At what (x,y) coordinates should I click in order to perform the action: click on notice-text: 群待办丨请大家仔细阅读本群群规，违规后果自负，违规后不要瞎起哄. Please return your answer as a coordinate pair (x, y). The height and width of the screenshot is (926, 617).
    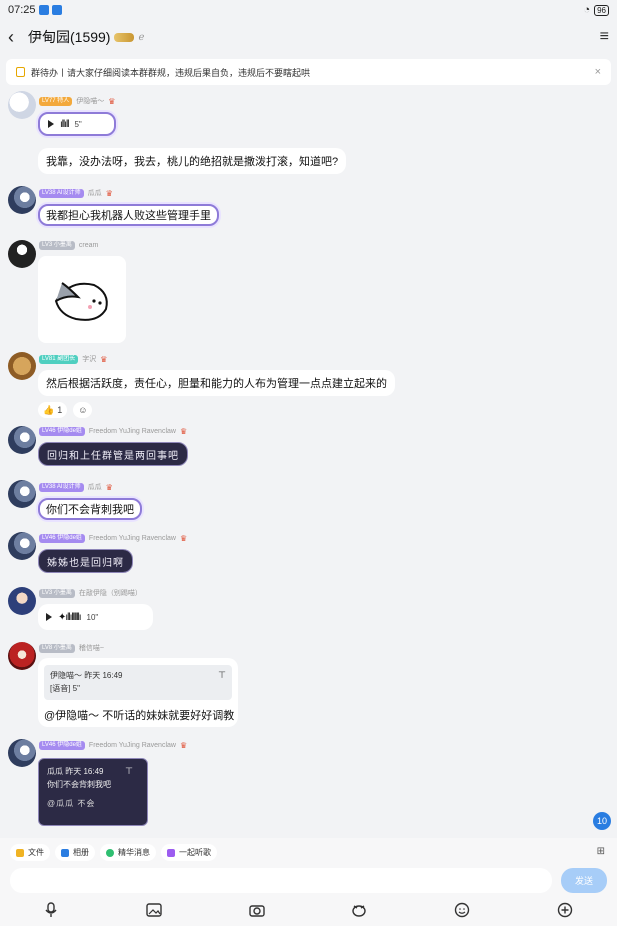
    Looking at the image, I should click on (171, 72).